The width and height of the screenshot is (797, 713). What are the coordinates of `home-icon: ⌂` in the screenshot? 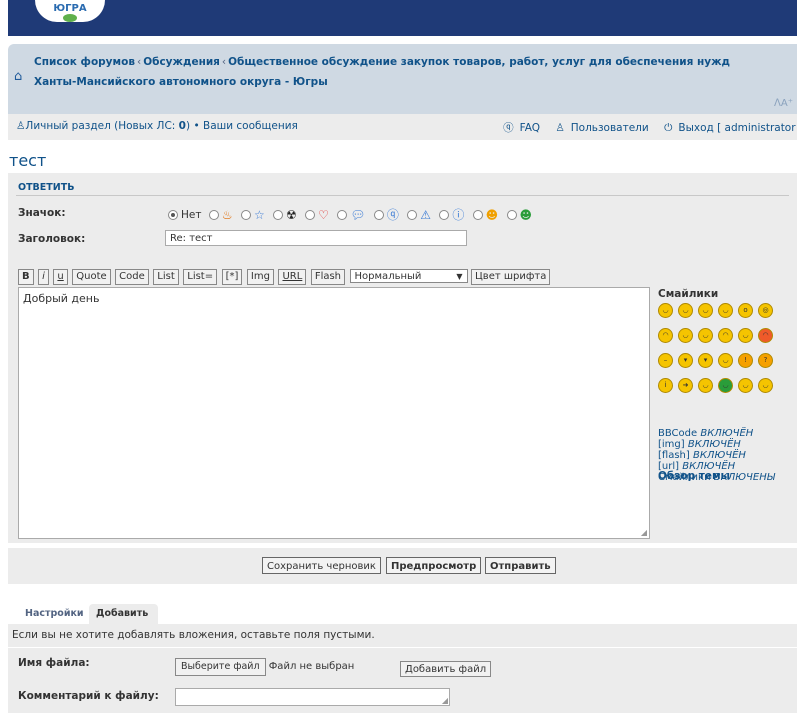 It's located at (18, 76).